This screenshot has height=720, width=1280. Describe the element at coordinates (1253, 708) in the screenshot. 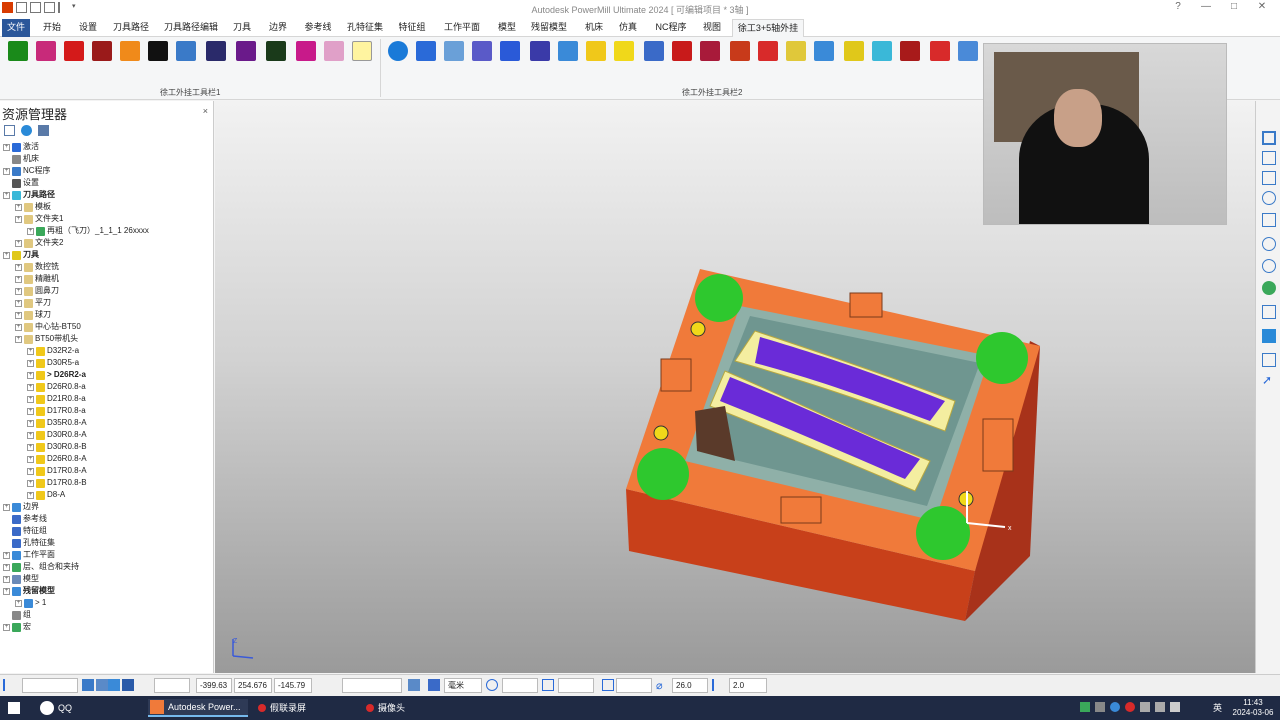

I see `clock: 11:43 2024-03-06` at that location.